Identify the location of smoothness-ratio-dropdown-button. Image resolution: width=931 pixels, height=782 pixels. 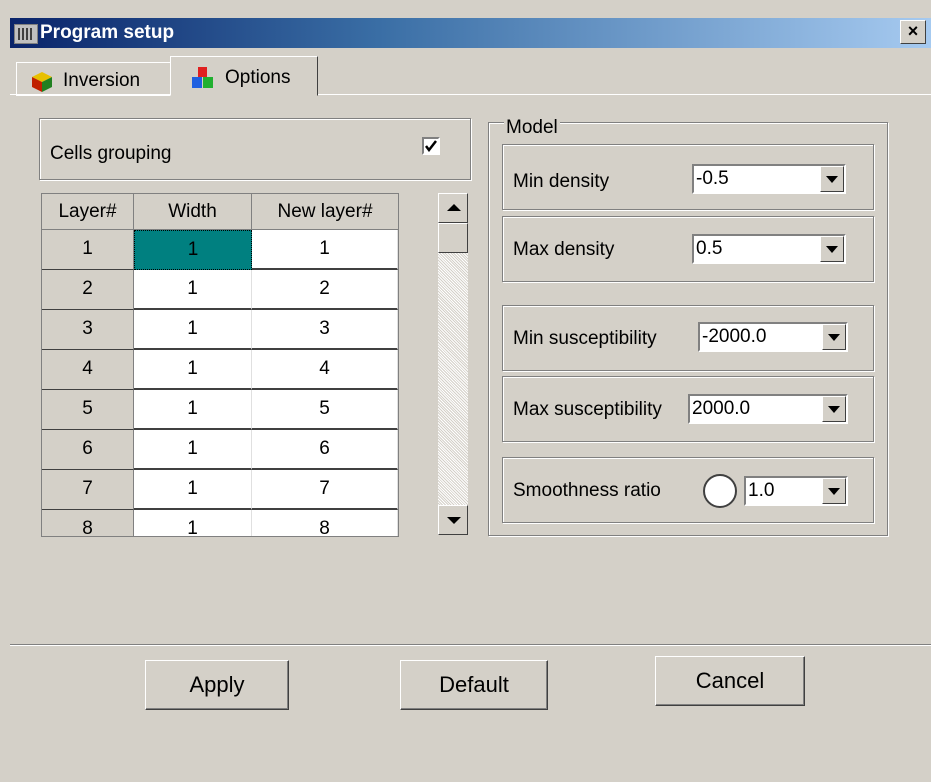
(834, 491).